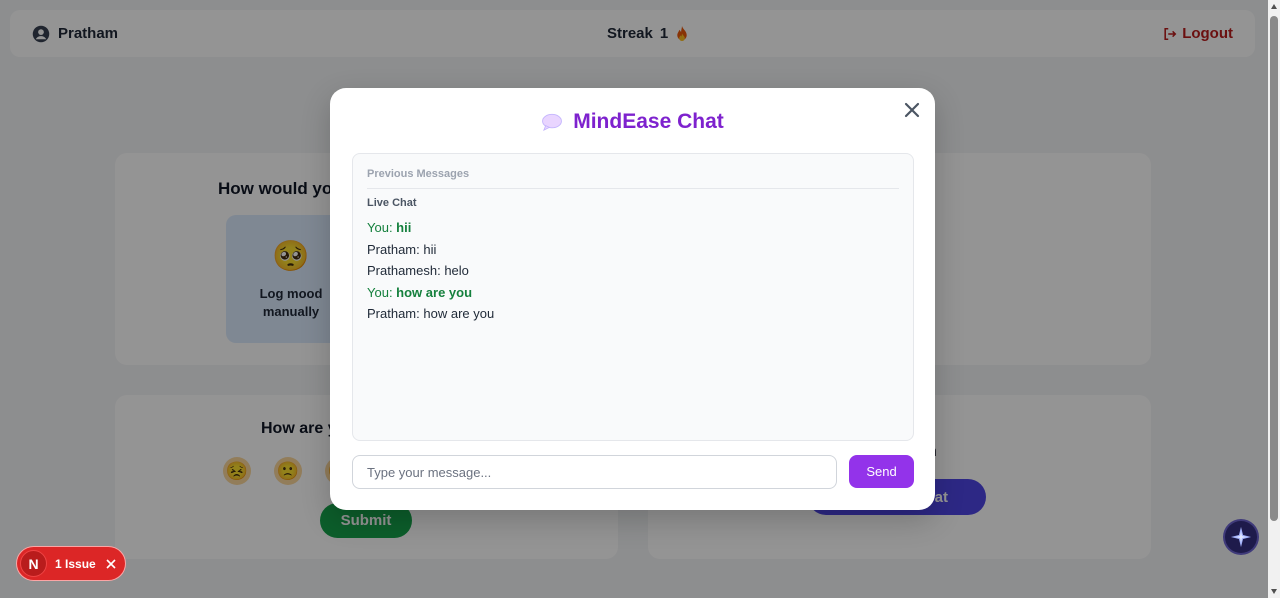  Describe the element at coordinates (881, 471) in the screenshot. I see `send-button: Send` at that location.